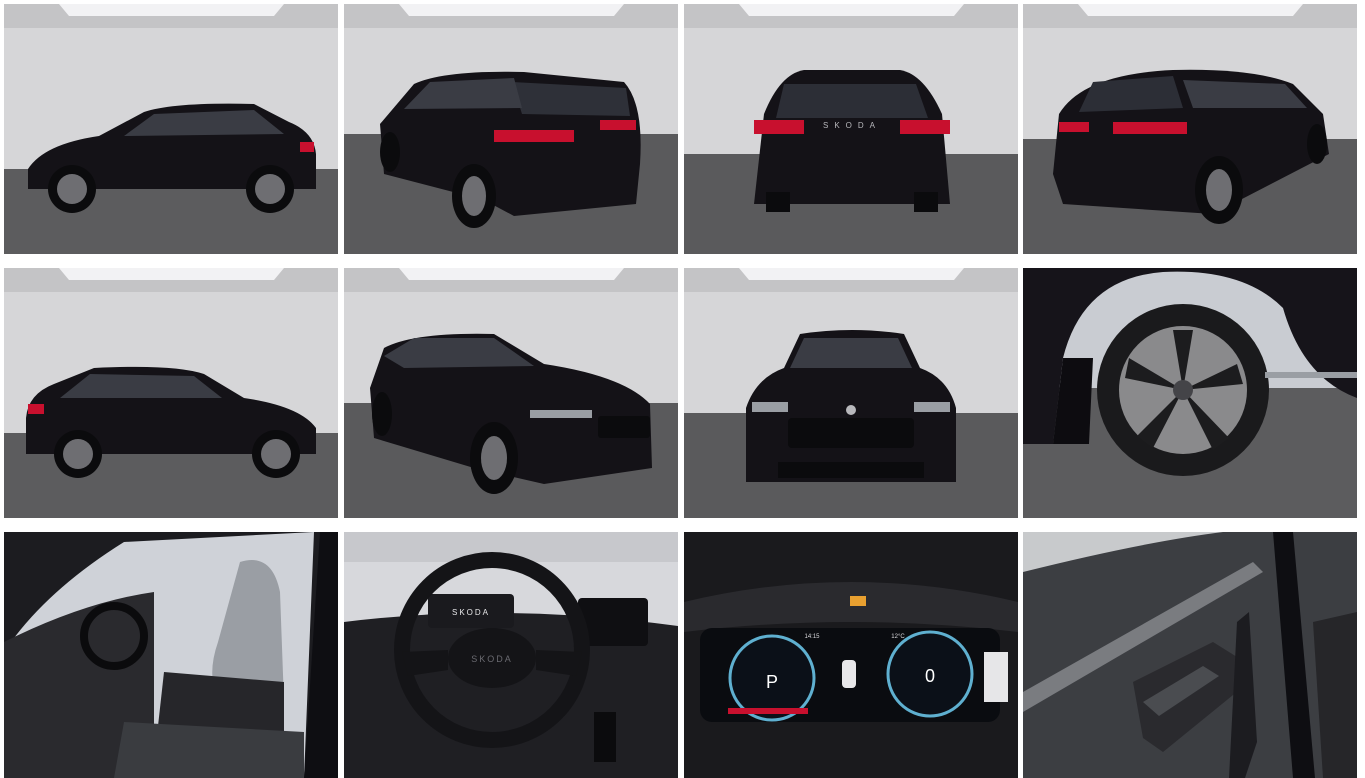  I want to click on interior-seats-icon, so click(171, 655).